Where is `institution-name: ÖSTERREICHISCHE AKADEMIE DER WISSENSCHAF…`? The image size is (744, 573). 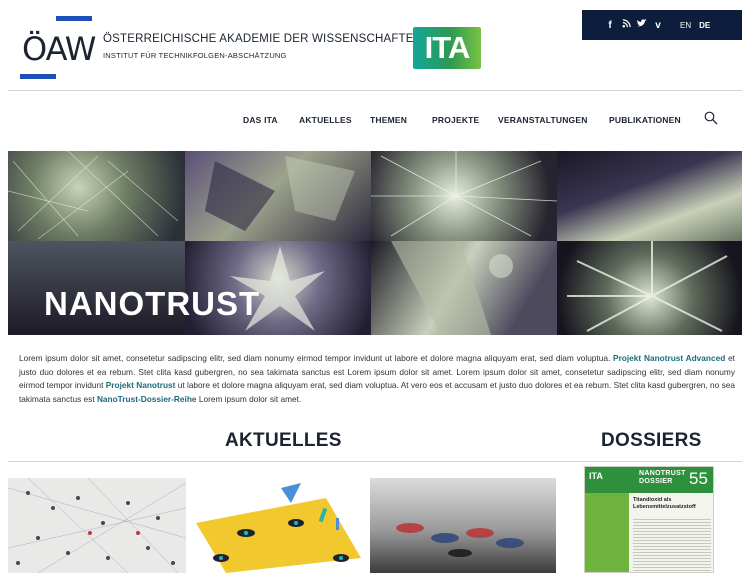 institution-name: ÖSTERREICHISCHE AKADEMIE DER WISSENSCHAF… is located at coordinates (263, 39).